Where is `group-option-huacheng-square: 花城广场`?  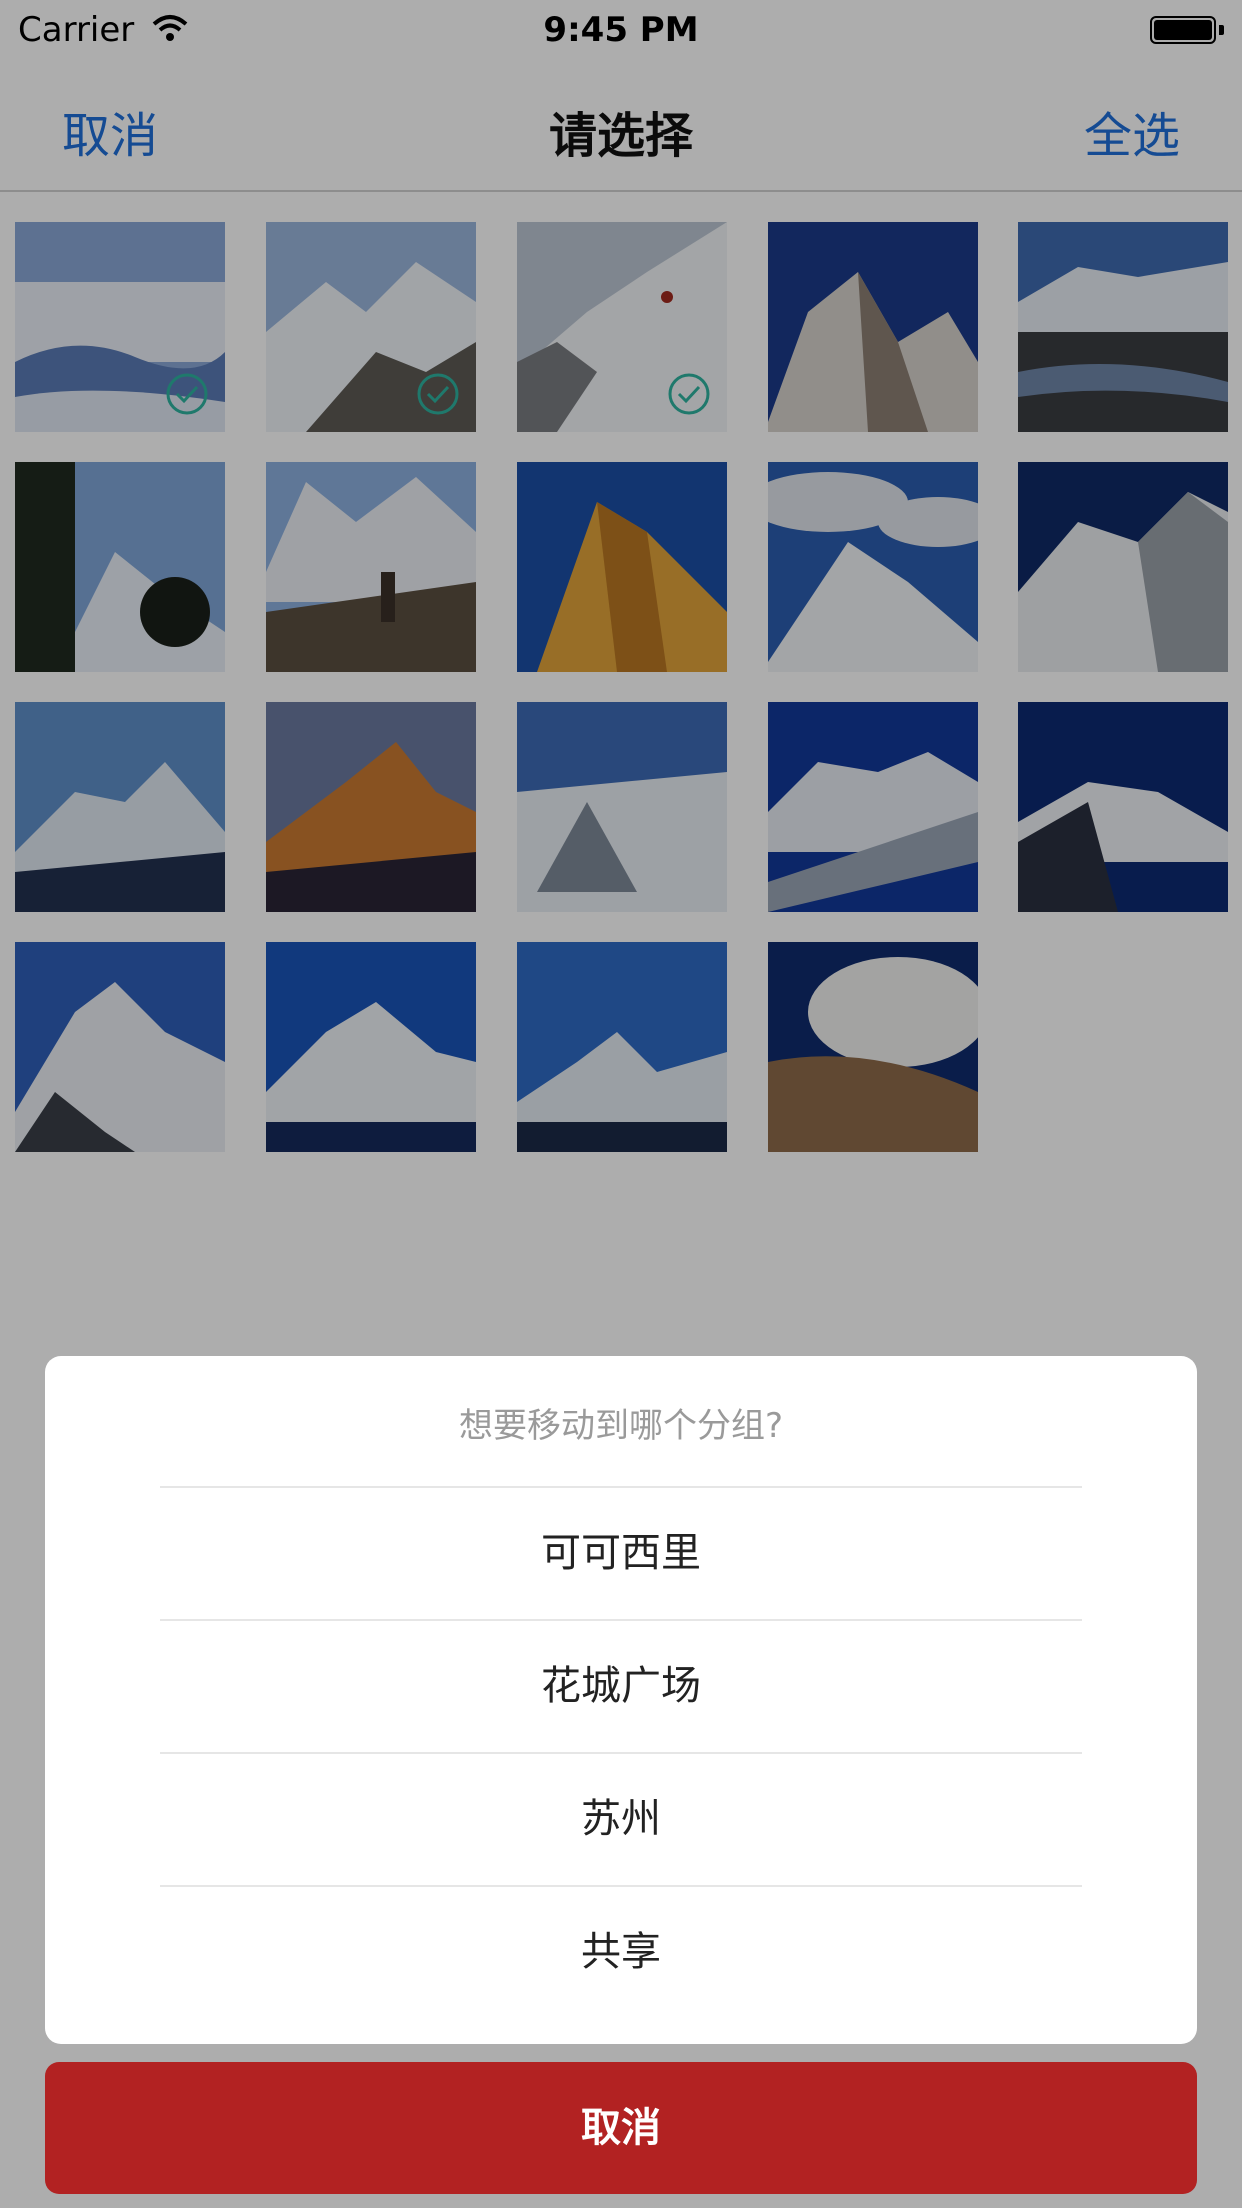
group-option-huacheng-square: 花城广场 is located at coordinates (621, 1686).